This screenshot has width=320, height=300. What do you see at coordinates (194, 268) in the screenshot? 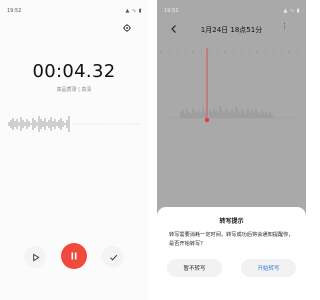
I see `skip-transcribe-button: 暂不转写` at bounding box center [194, 268].